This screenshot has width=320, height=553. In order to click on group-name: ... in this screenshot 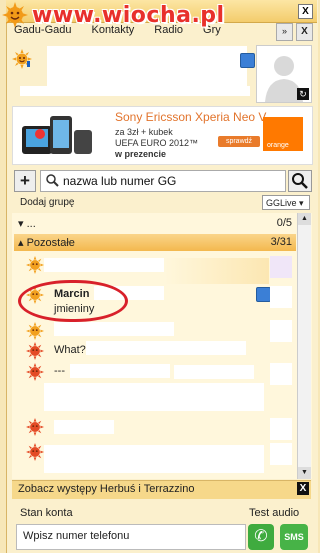, I will do `click(31, 224)`.